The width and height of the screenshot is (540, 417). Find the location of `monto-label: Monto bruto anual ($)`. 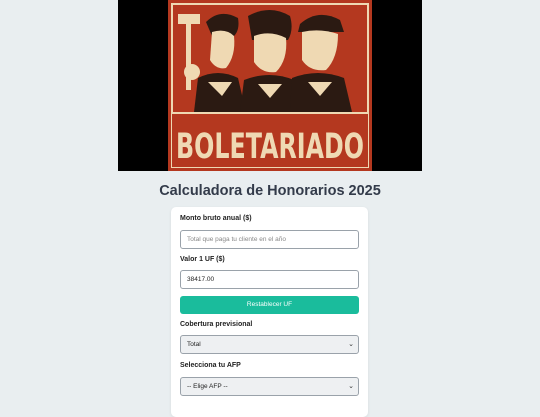

monto-label: Monto bruto anual ($) is located at coordinates (216, 218).